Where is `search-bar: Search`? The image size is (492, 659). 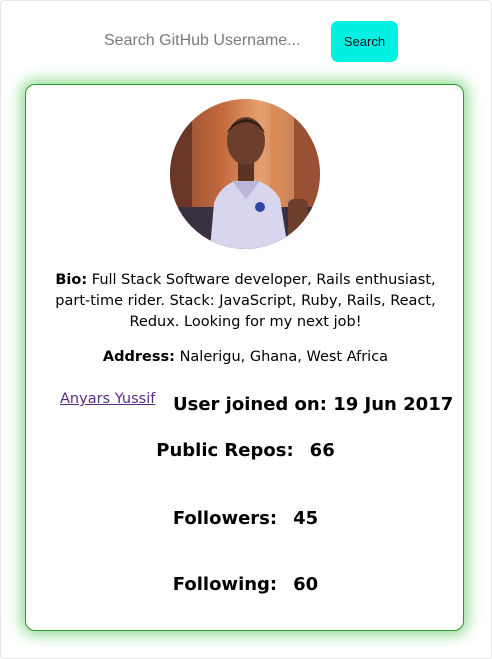
search-bar: Search is located at coordinates (246, 42).